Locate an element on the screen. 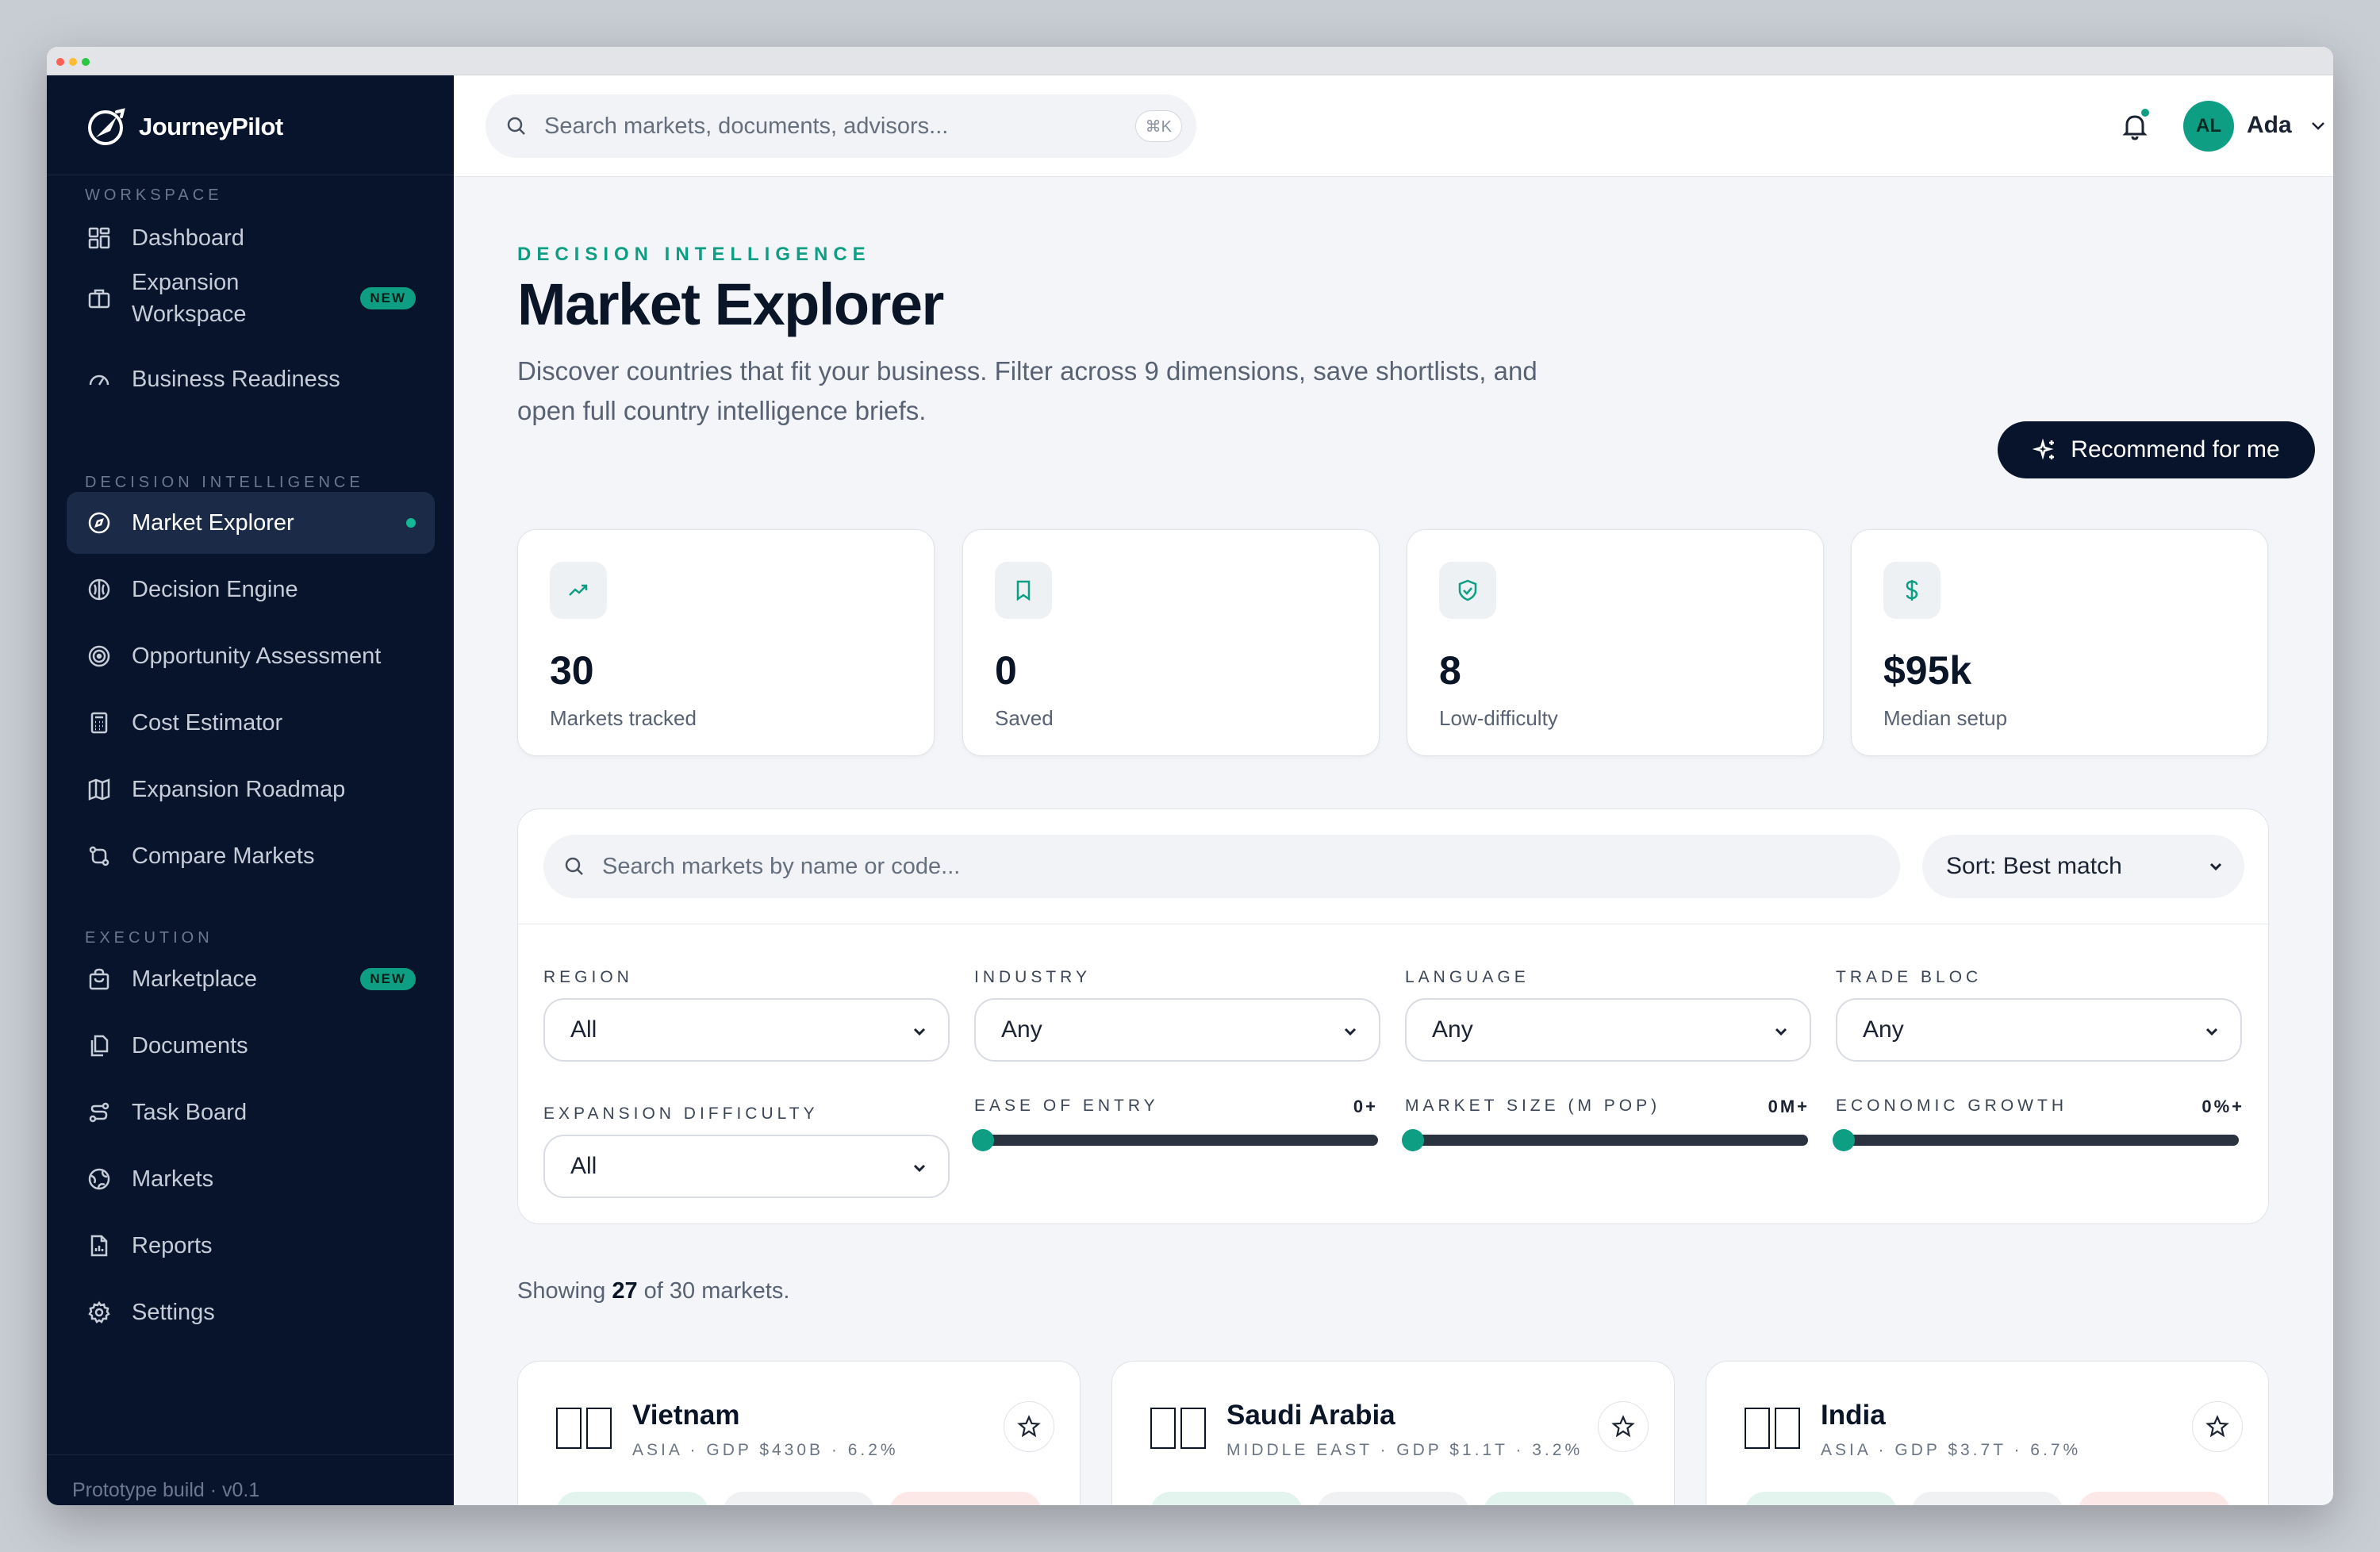  market-name: Saudi Arabia is located at coordinates (1310, 1415).